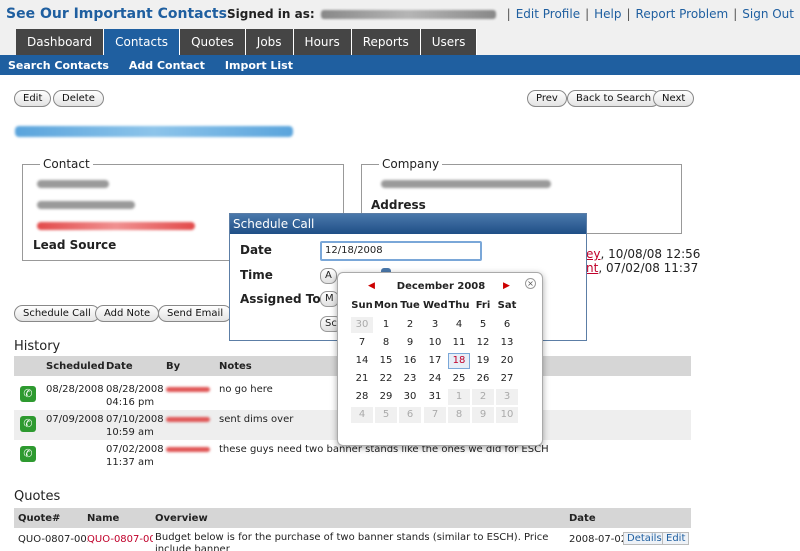 Image resolution: width=800 pixels, height=551 pixels. Describe the element at coordinates (483, 305) in the screenshot. I see `calendar-weekday: Fri` at that location.